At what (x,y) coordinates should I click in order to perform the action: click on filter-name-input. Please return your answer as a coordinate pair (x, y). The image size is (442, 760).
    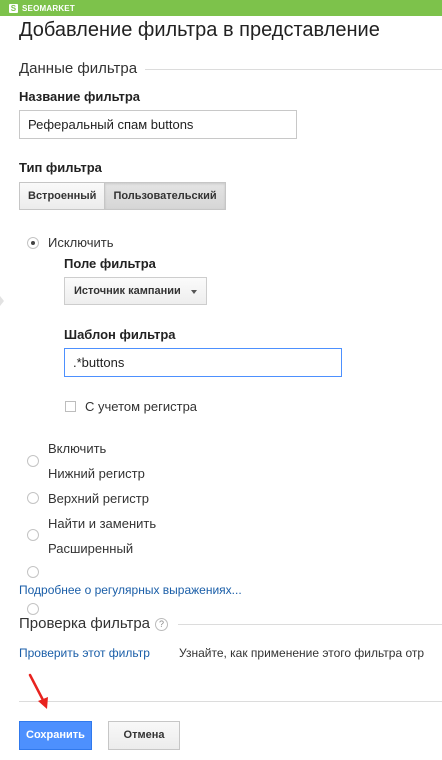
    Looking at the image, I should click on (158, 124).